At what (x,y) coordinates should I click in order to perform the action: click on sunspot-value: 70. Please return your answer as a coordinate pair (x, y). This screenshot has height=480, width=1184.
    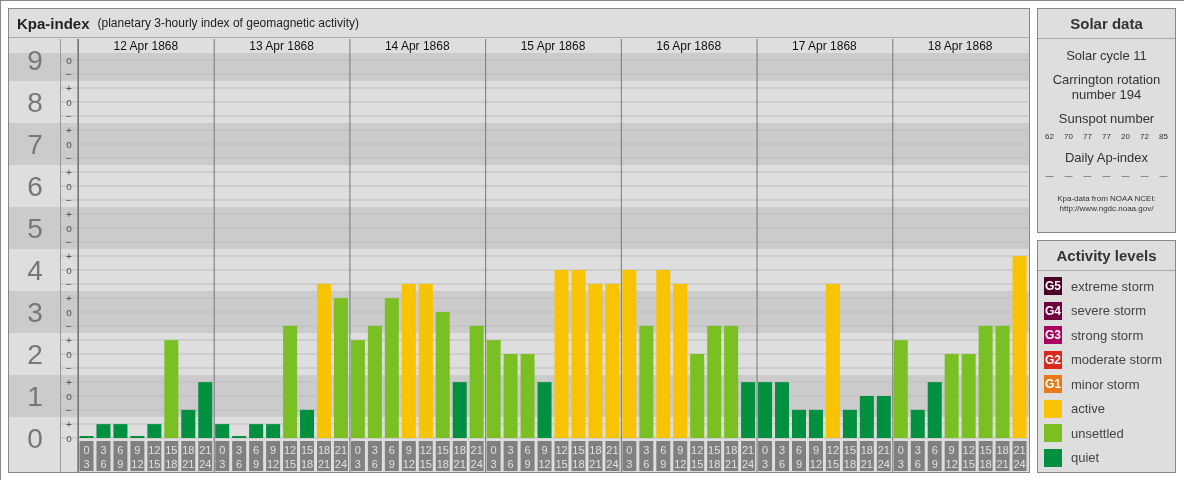
    Looking at the image, I should click on (1068, 136).